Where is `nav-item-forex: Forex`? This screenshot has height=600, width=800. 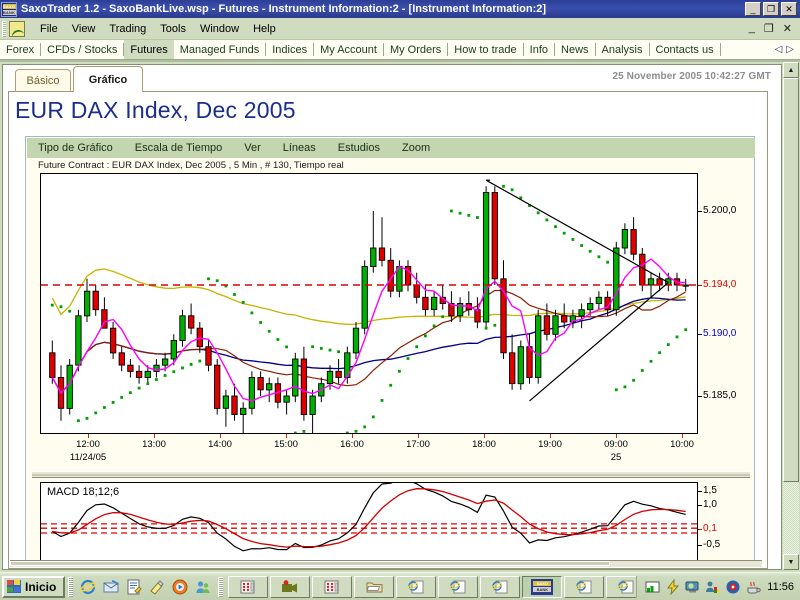 nav-item-forex: Forex is located at coordinates (20, 49).